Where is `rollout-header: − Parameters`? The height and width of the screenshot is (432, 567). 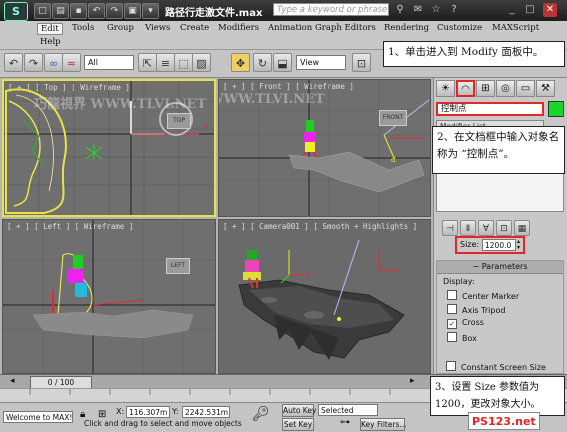 rollout-header: − Parameters is located at coordinates (500, 267).